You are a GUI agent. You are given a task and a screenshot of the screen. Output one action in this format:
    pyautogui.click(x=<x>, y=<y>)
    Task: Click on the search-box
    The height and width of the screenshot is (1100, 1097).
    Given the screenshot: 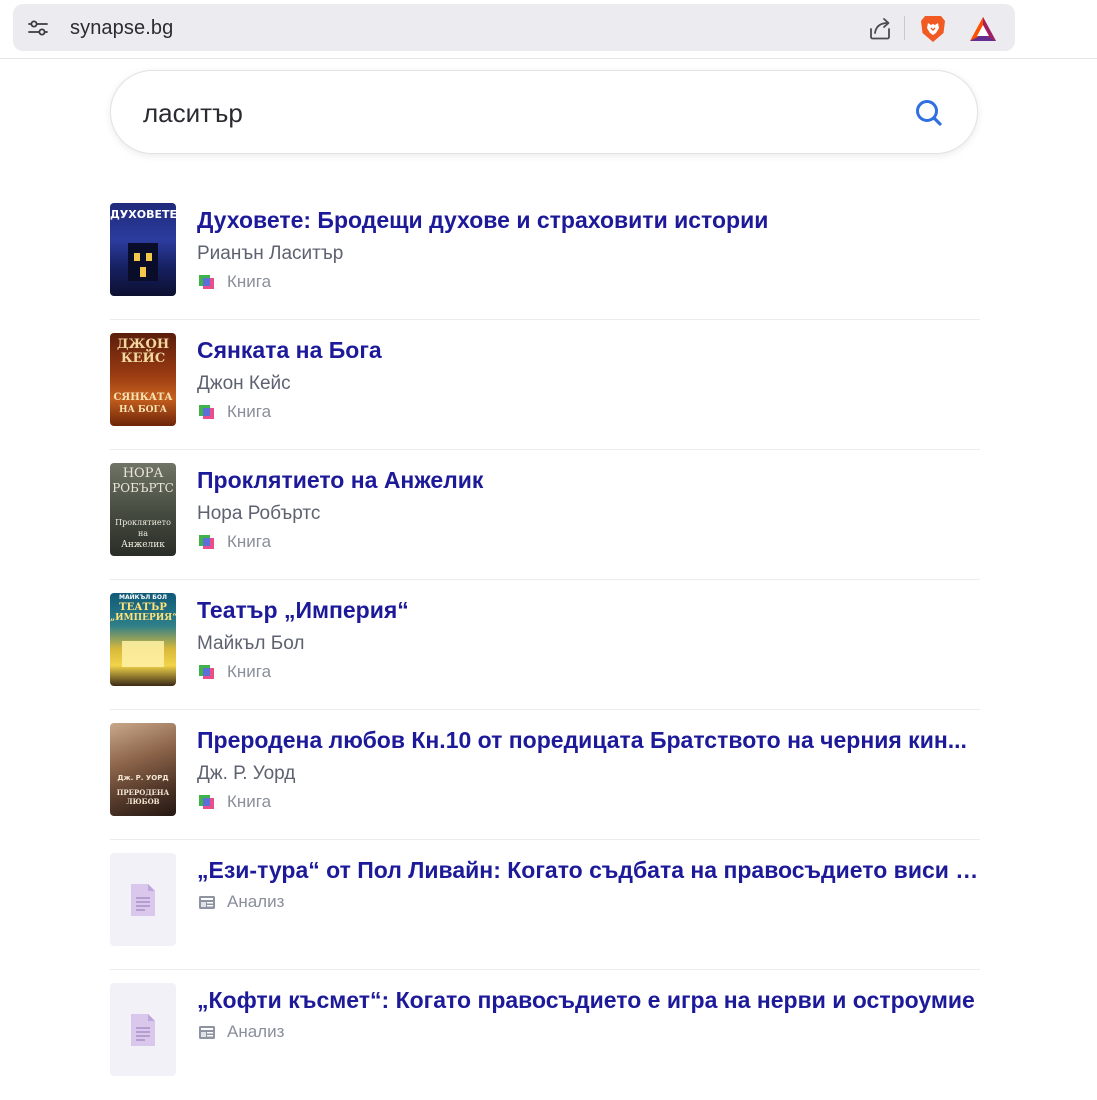 What is the action you would take?
    pyautogui.click(x=544, y=112)
    